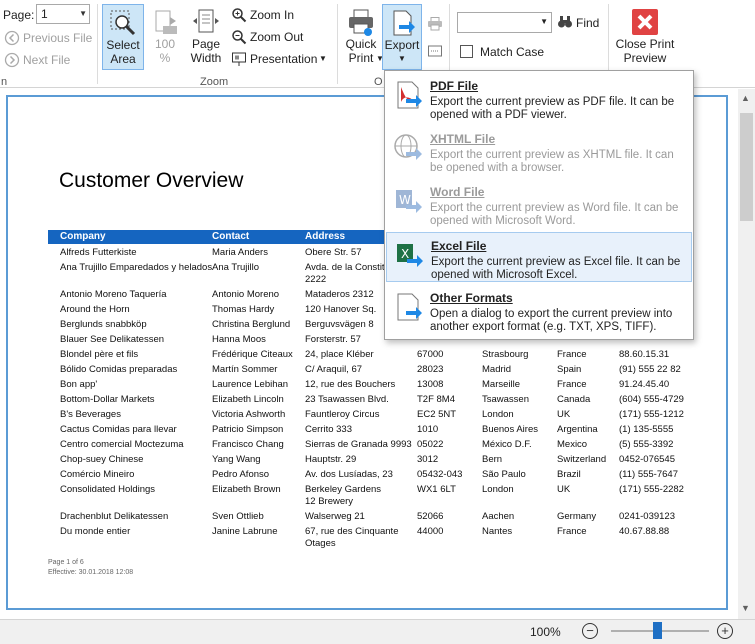 Image resolution: width=755 pixels, height=644 pixels. I want to click on export-button: Export ▼, so click(402, 37).